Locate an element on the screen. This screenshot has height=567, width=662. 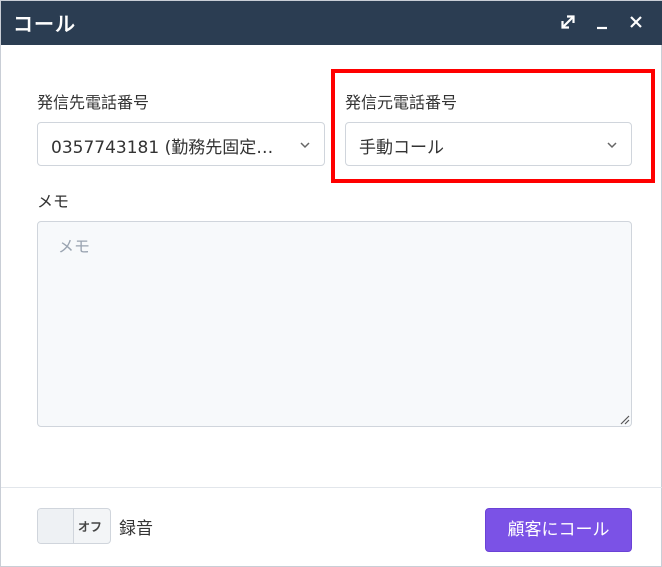
source-phone-select: 手動コール is located at coordinates (488, 144).